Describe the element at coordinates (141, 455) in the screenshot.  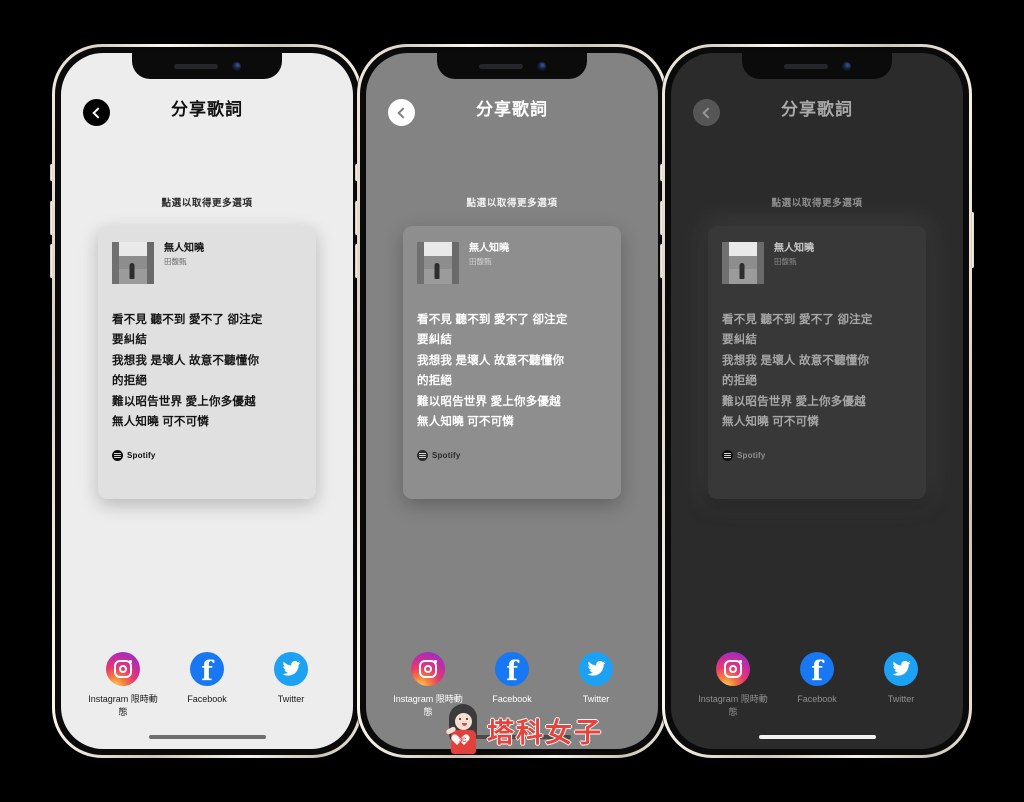
I see `spotify-wordmark: Spotify` at that location.